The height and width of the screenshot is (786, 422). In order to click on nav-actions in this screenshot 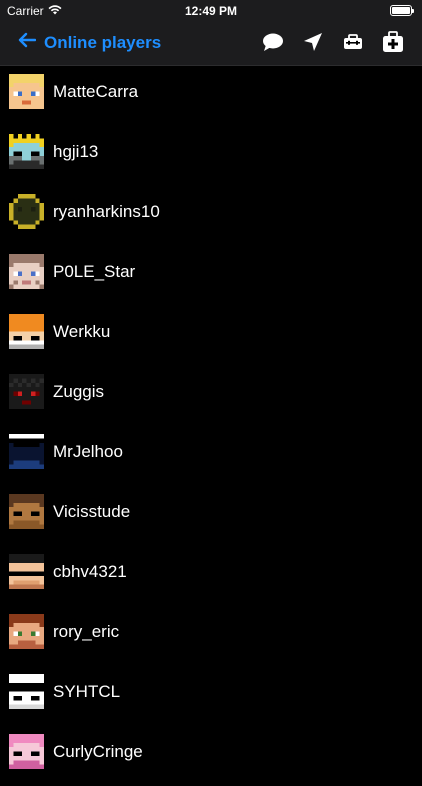, I will do `click(333, 44)`.